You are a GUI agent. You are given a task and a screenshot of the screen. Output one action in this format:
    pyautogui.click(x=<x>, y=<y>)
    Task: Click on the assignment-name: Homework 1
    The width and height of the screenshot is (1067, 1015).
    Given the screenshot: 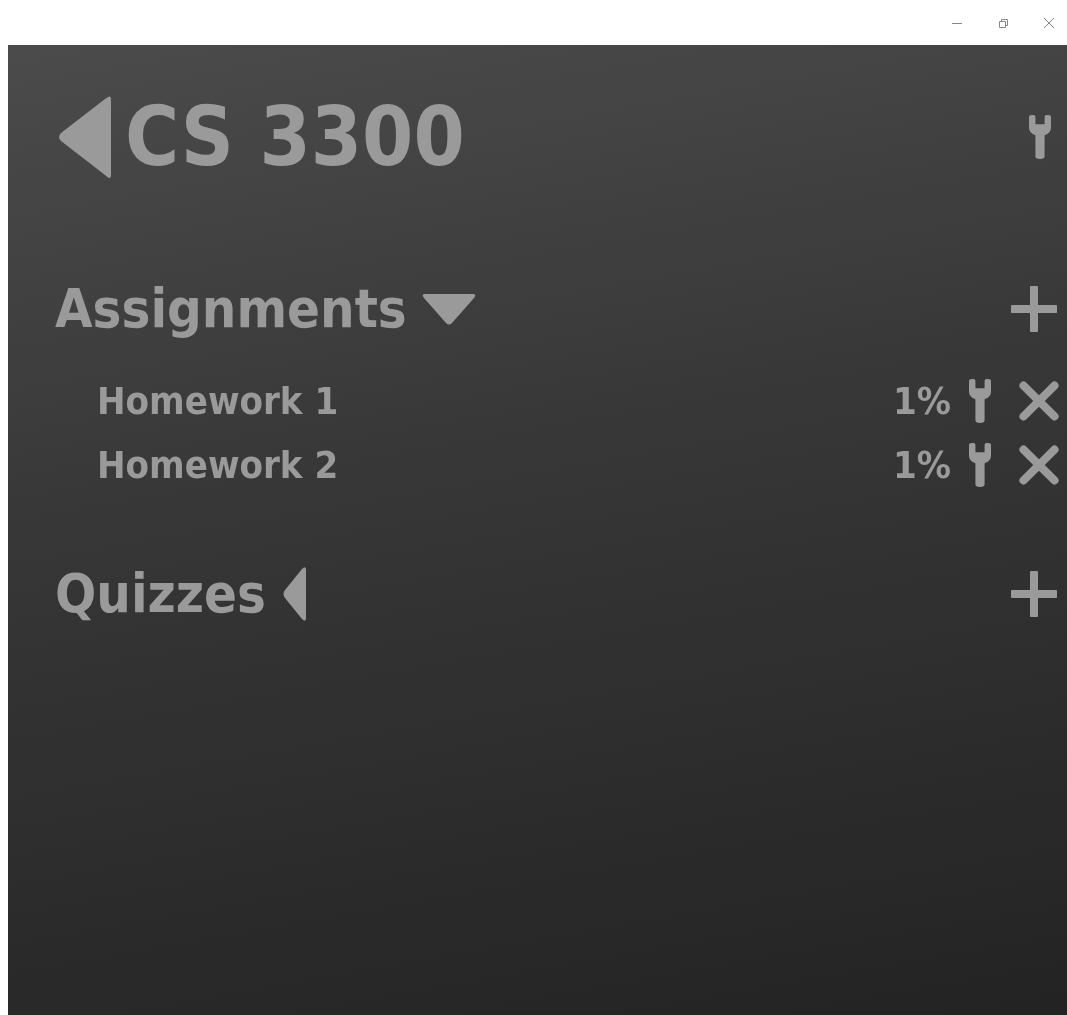 What is the action you would take?
    pyautogui.click(x=218, y=401)
    